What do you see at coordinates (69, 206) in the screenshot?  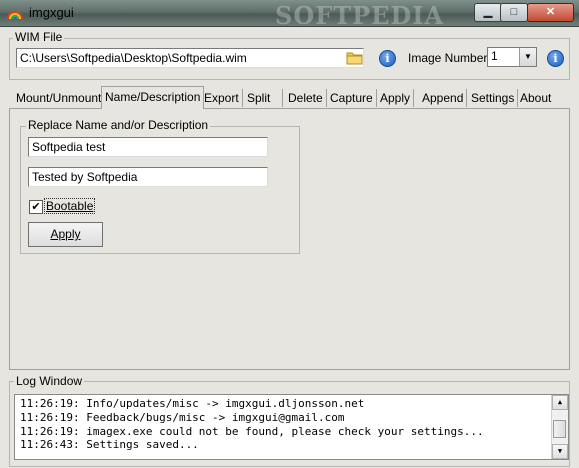 I see `bootable-label: Bootable` at bounding box center [69, 206].